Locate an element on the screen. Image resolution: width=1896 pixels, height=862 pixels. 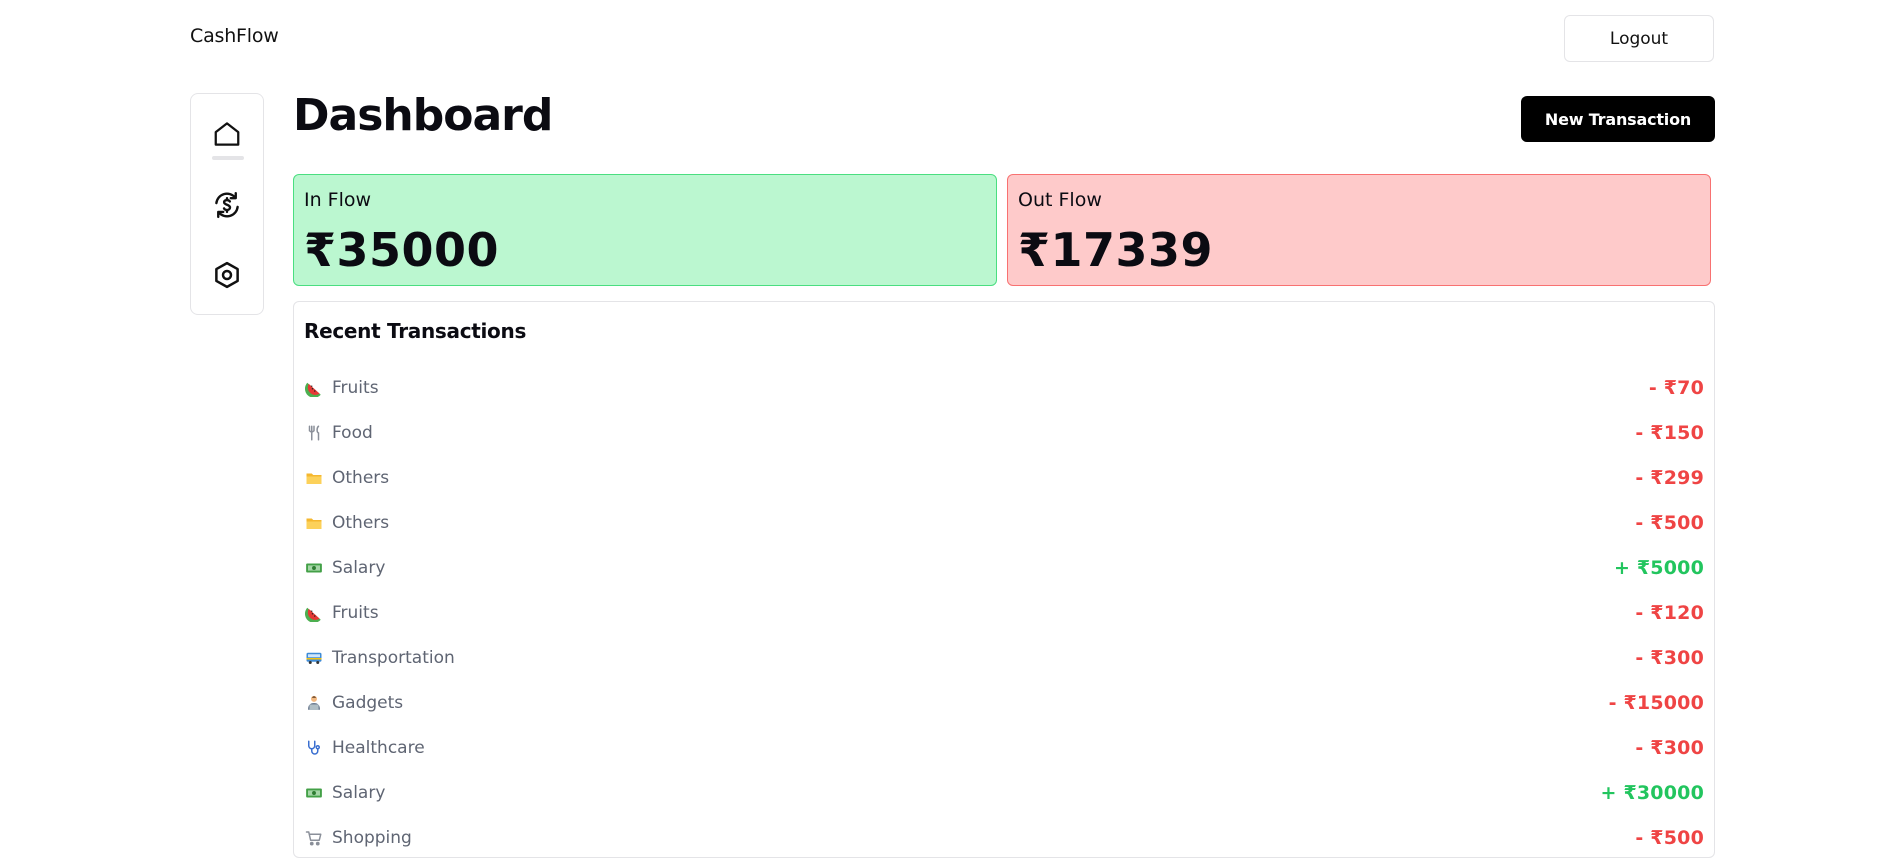
transaction-category: Gadgets is located at coordinates (368, 702).